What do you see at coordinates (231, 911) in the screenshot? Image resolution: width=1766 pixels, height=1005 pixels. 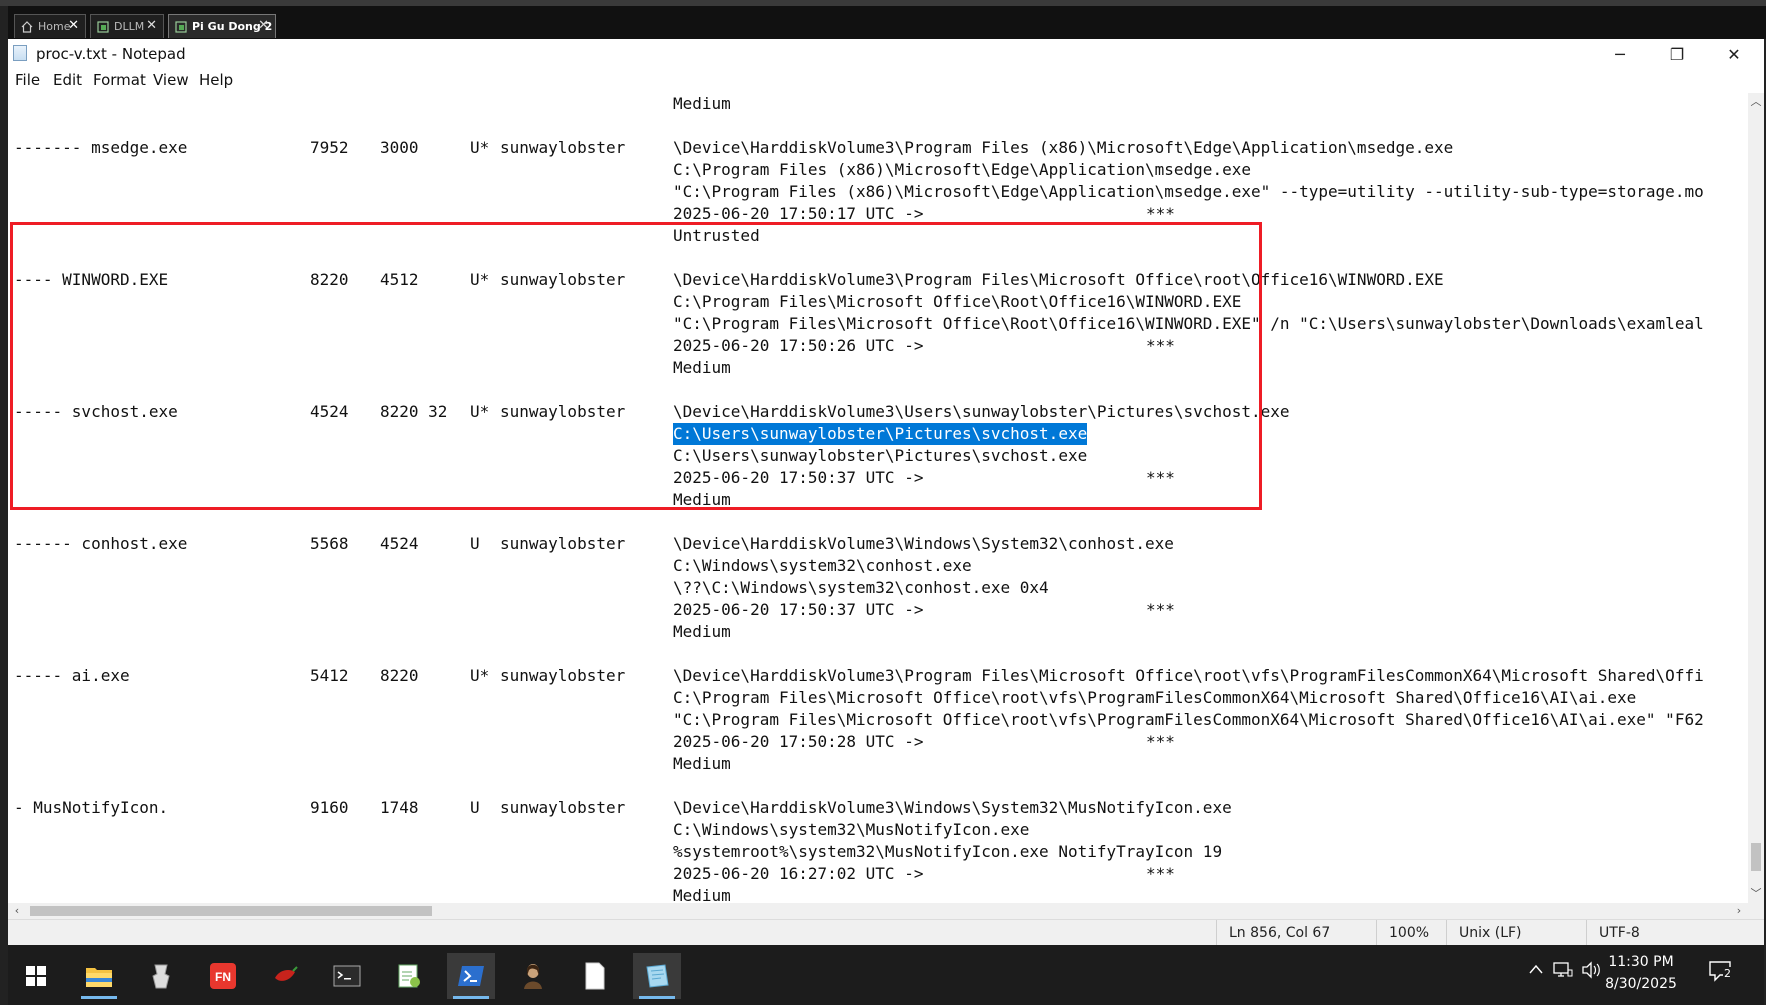 I see `horizontal-scroll-thumb` at bounding box center [231, 911].